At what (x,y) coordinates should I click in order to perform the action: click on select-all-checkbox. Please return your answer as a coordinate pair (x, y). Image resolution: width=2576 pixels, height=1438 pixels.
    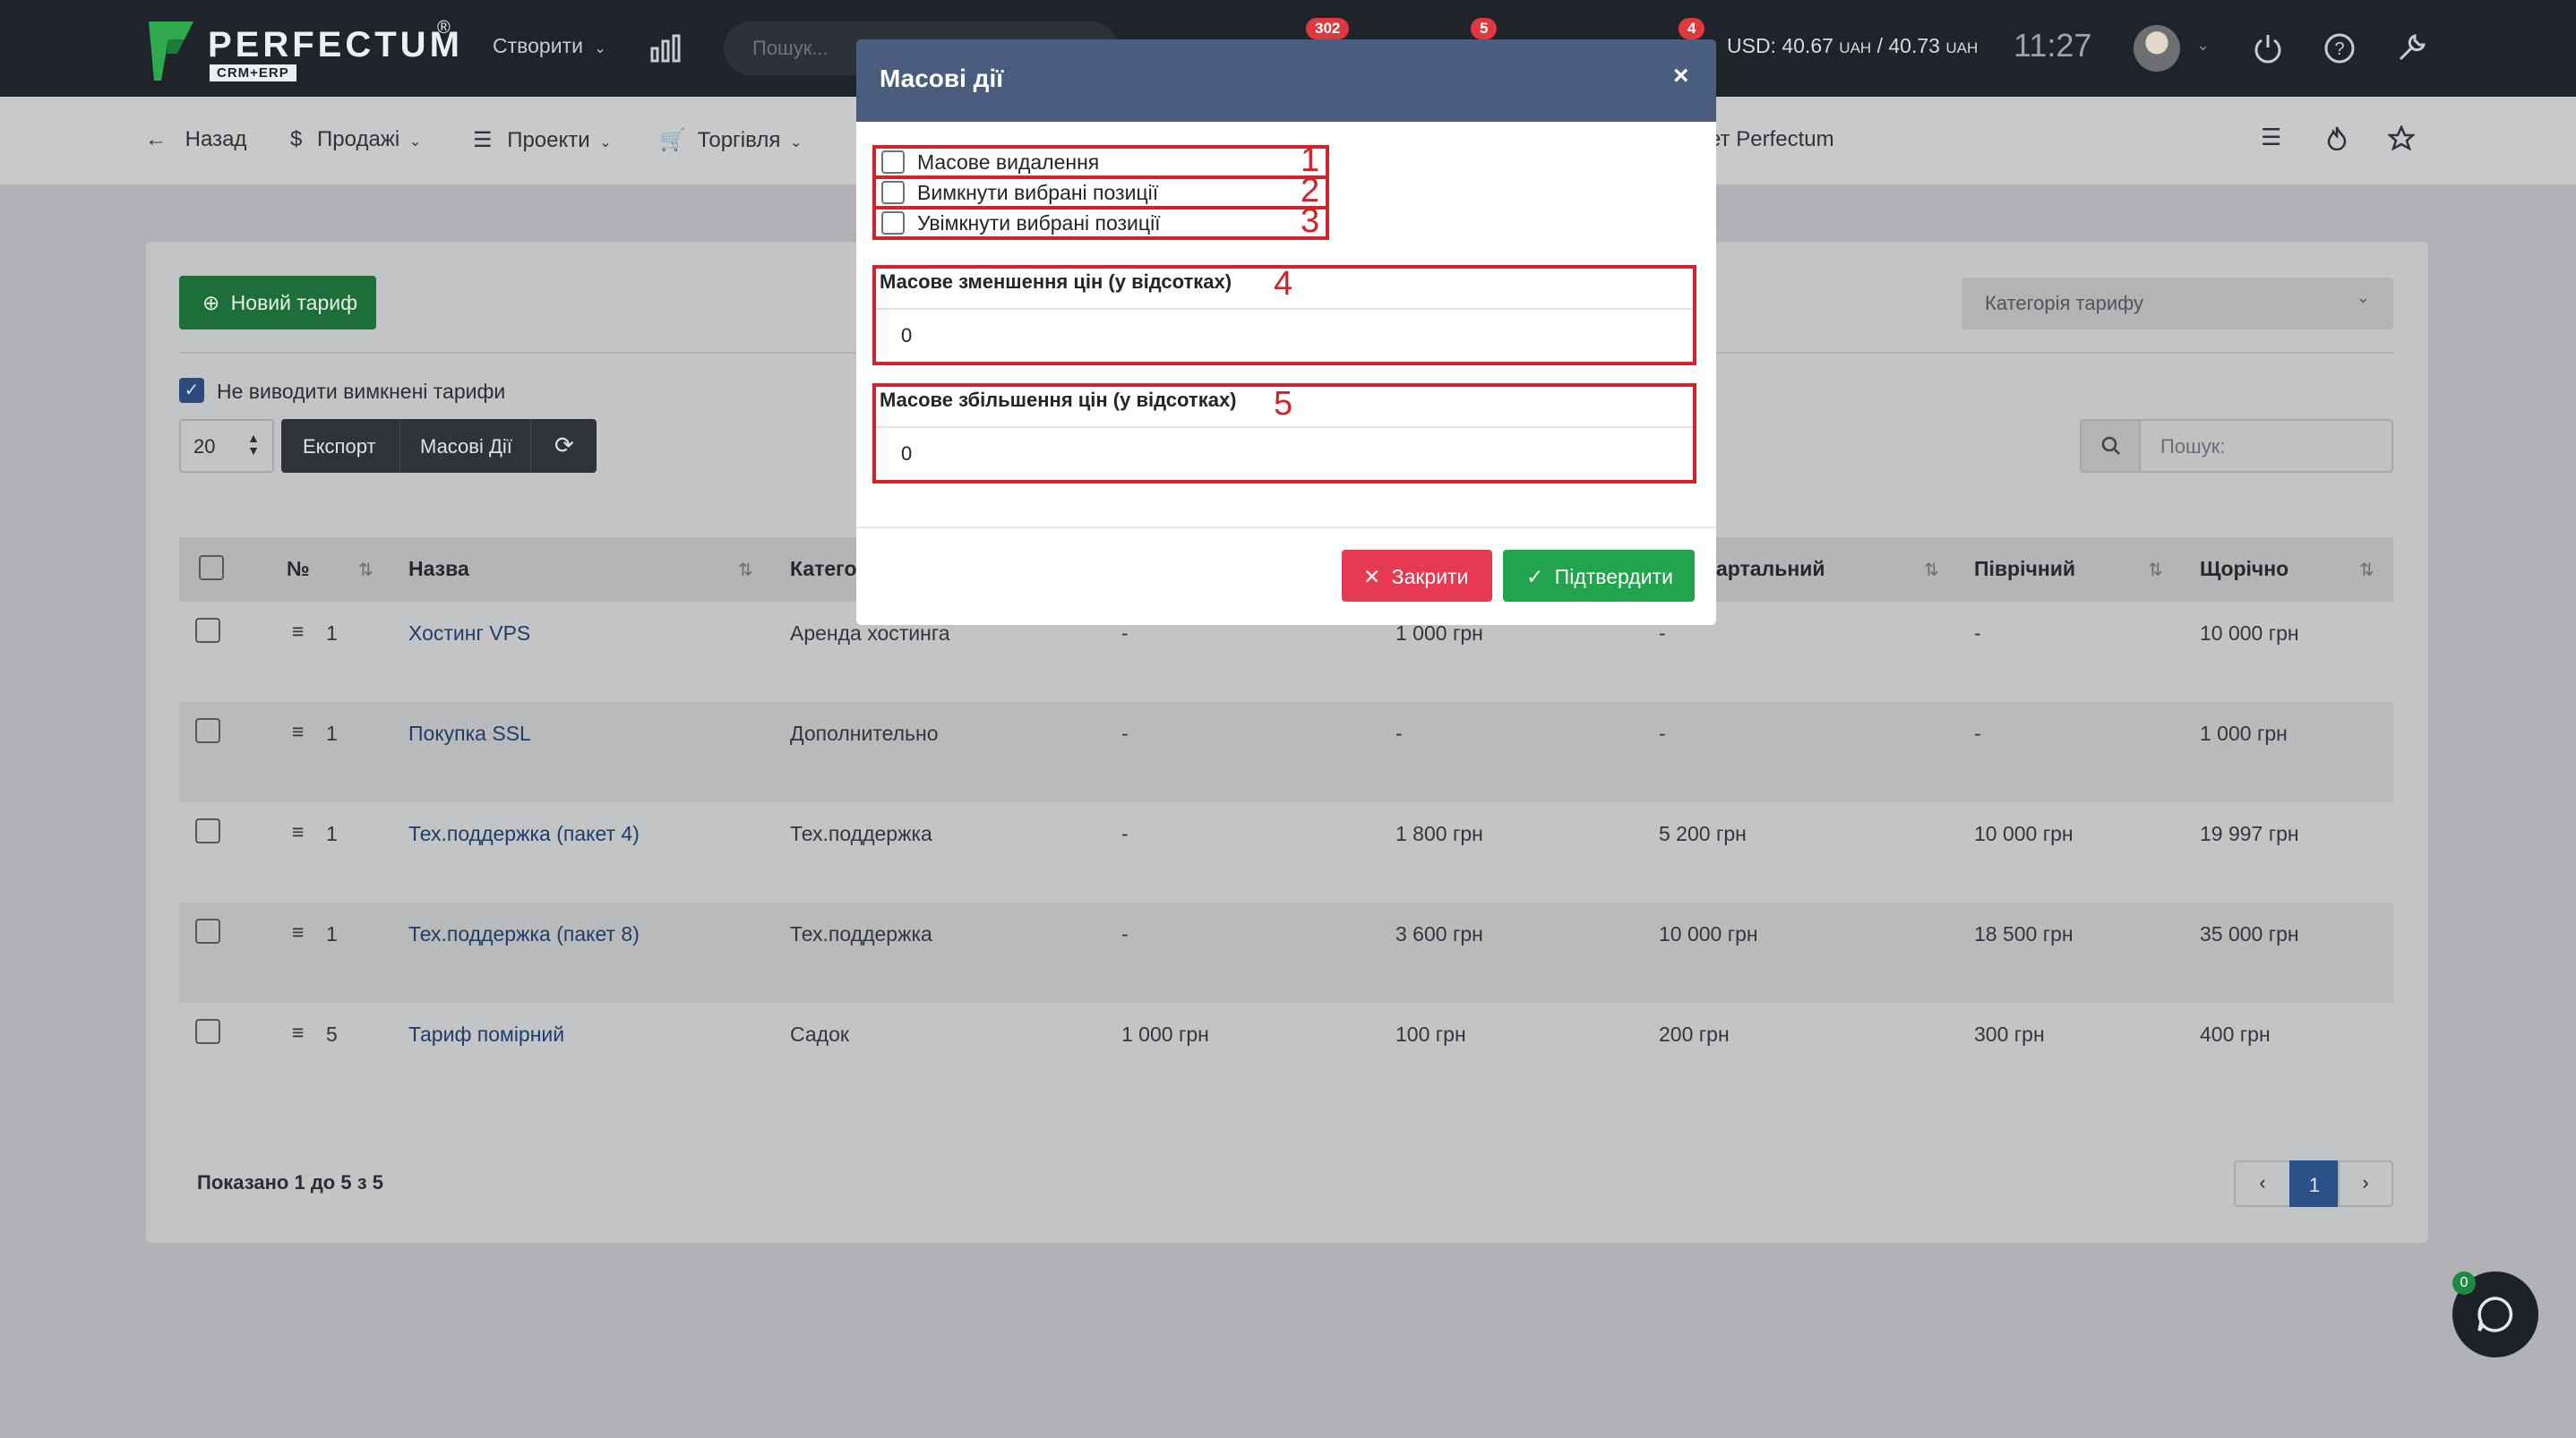
    Looking at the image, I should click on (211, 567).